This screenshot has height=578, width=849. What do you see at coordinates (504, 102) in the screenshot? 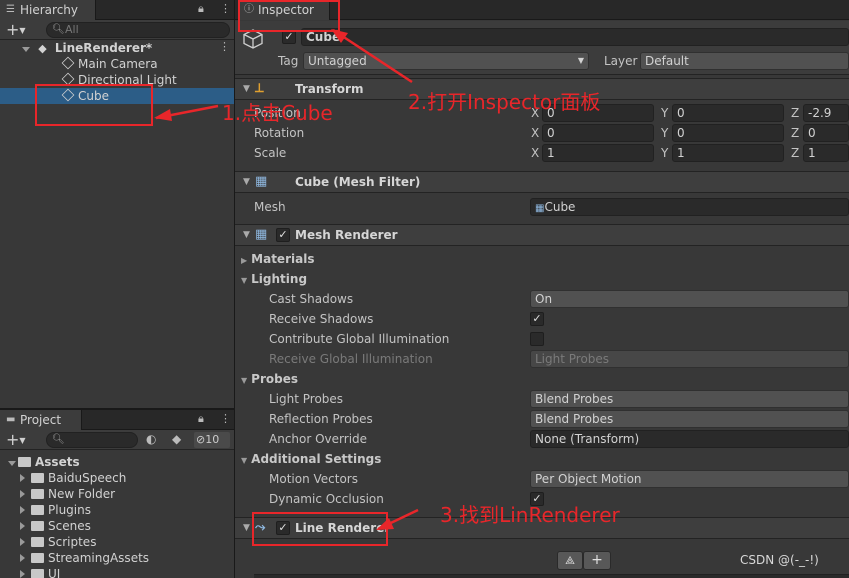
I see `annotation-step2: 2.打开Inspector面板` at bounding box center [504, 102].